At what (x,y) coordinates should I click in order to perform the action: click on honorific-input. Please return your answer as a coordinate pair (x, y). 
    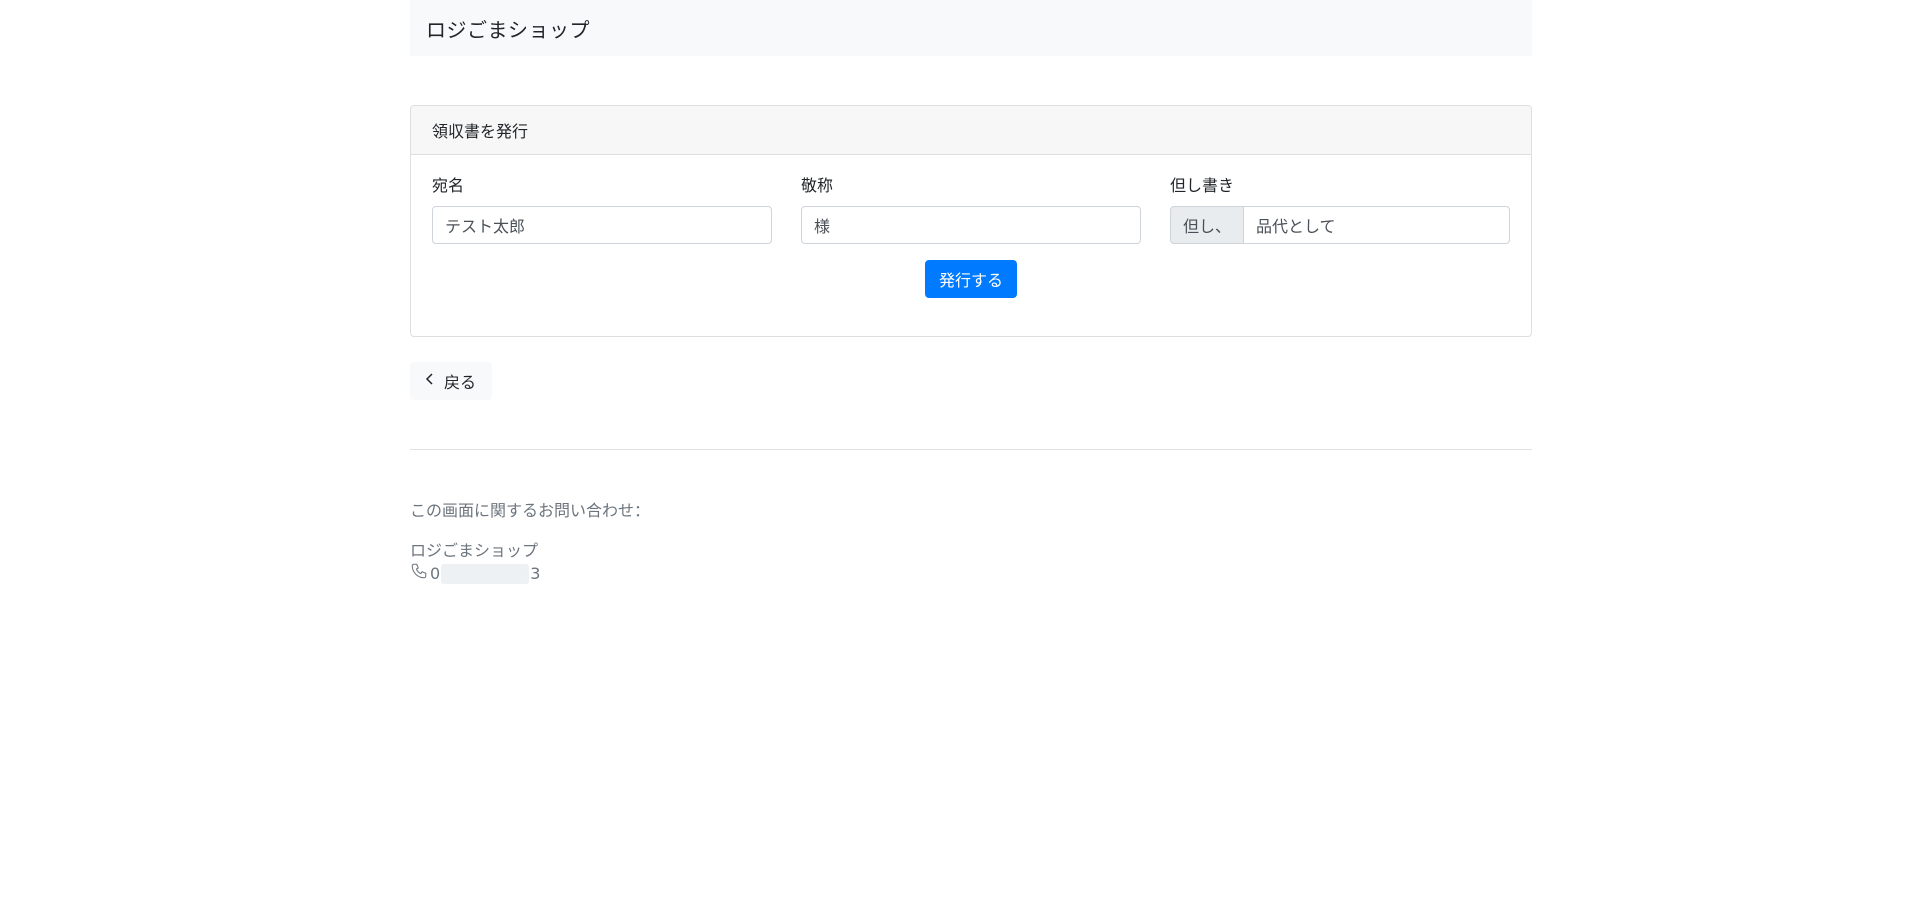
    Looking at the image, I should click on (971, 225).